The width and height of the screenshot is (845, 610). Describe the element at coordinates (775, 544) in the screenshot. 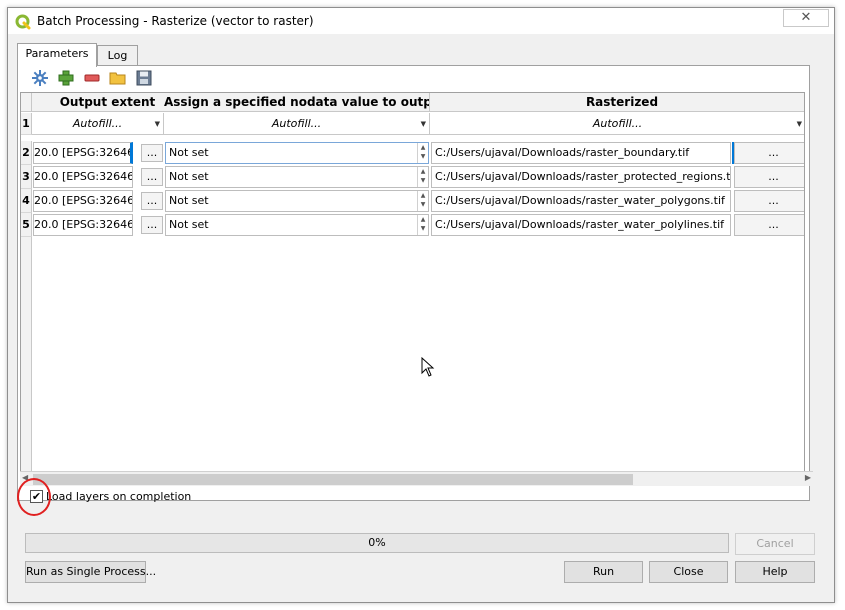

I see `cancel-button: Cancel` at that location.